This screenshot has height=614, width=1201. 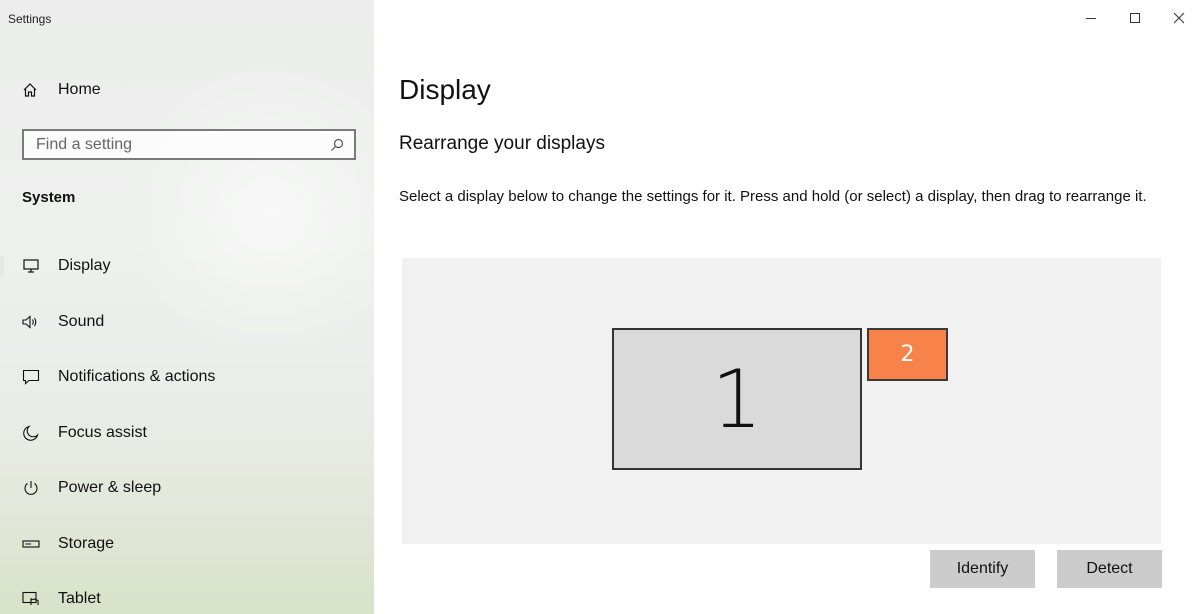 I want to click on notifications-icon, so click(x=31, y=377).